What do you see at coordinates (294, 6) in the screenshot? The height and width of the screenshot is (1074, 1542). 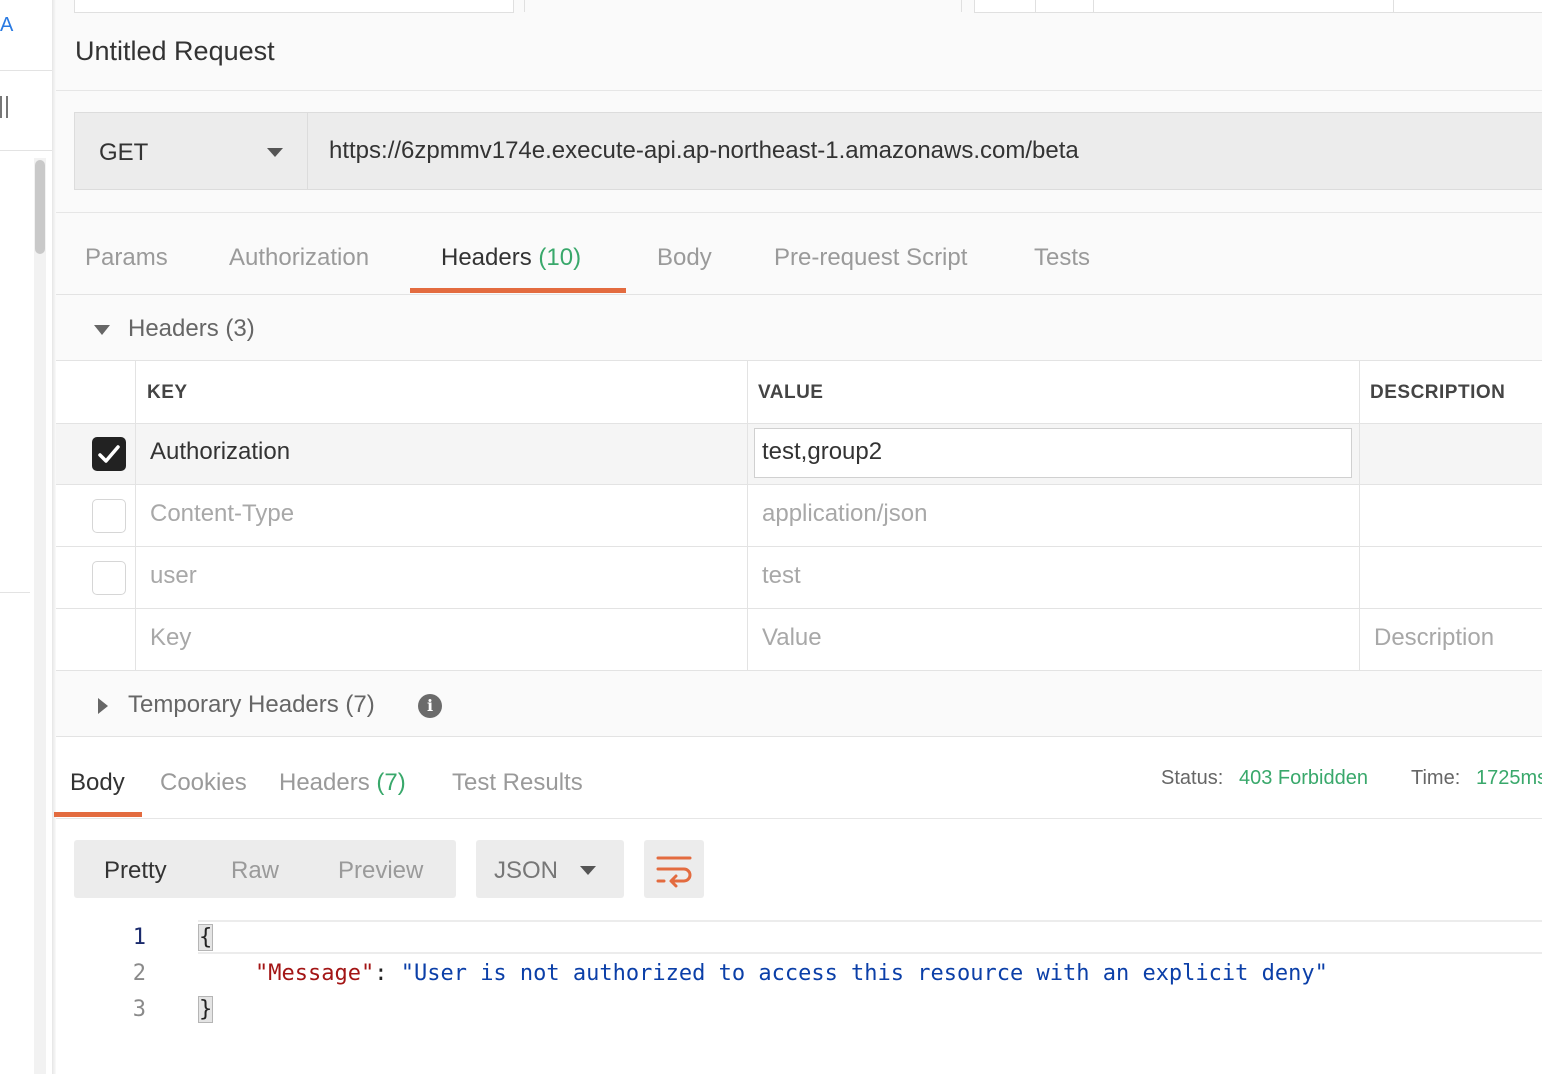 I see `request-tab-strip-item` at bounding box center [294, 6].